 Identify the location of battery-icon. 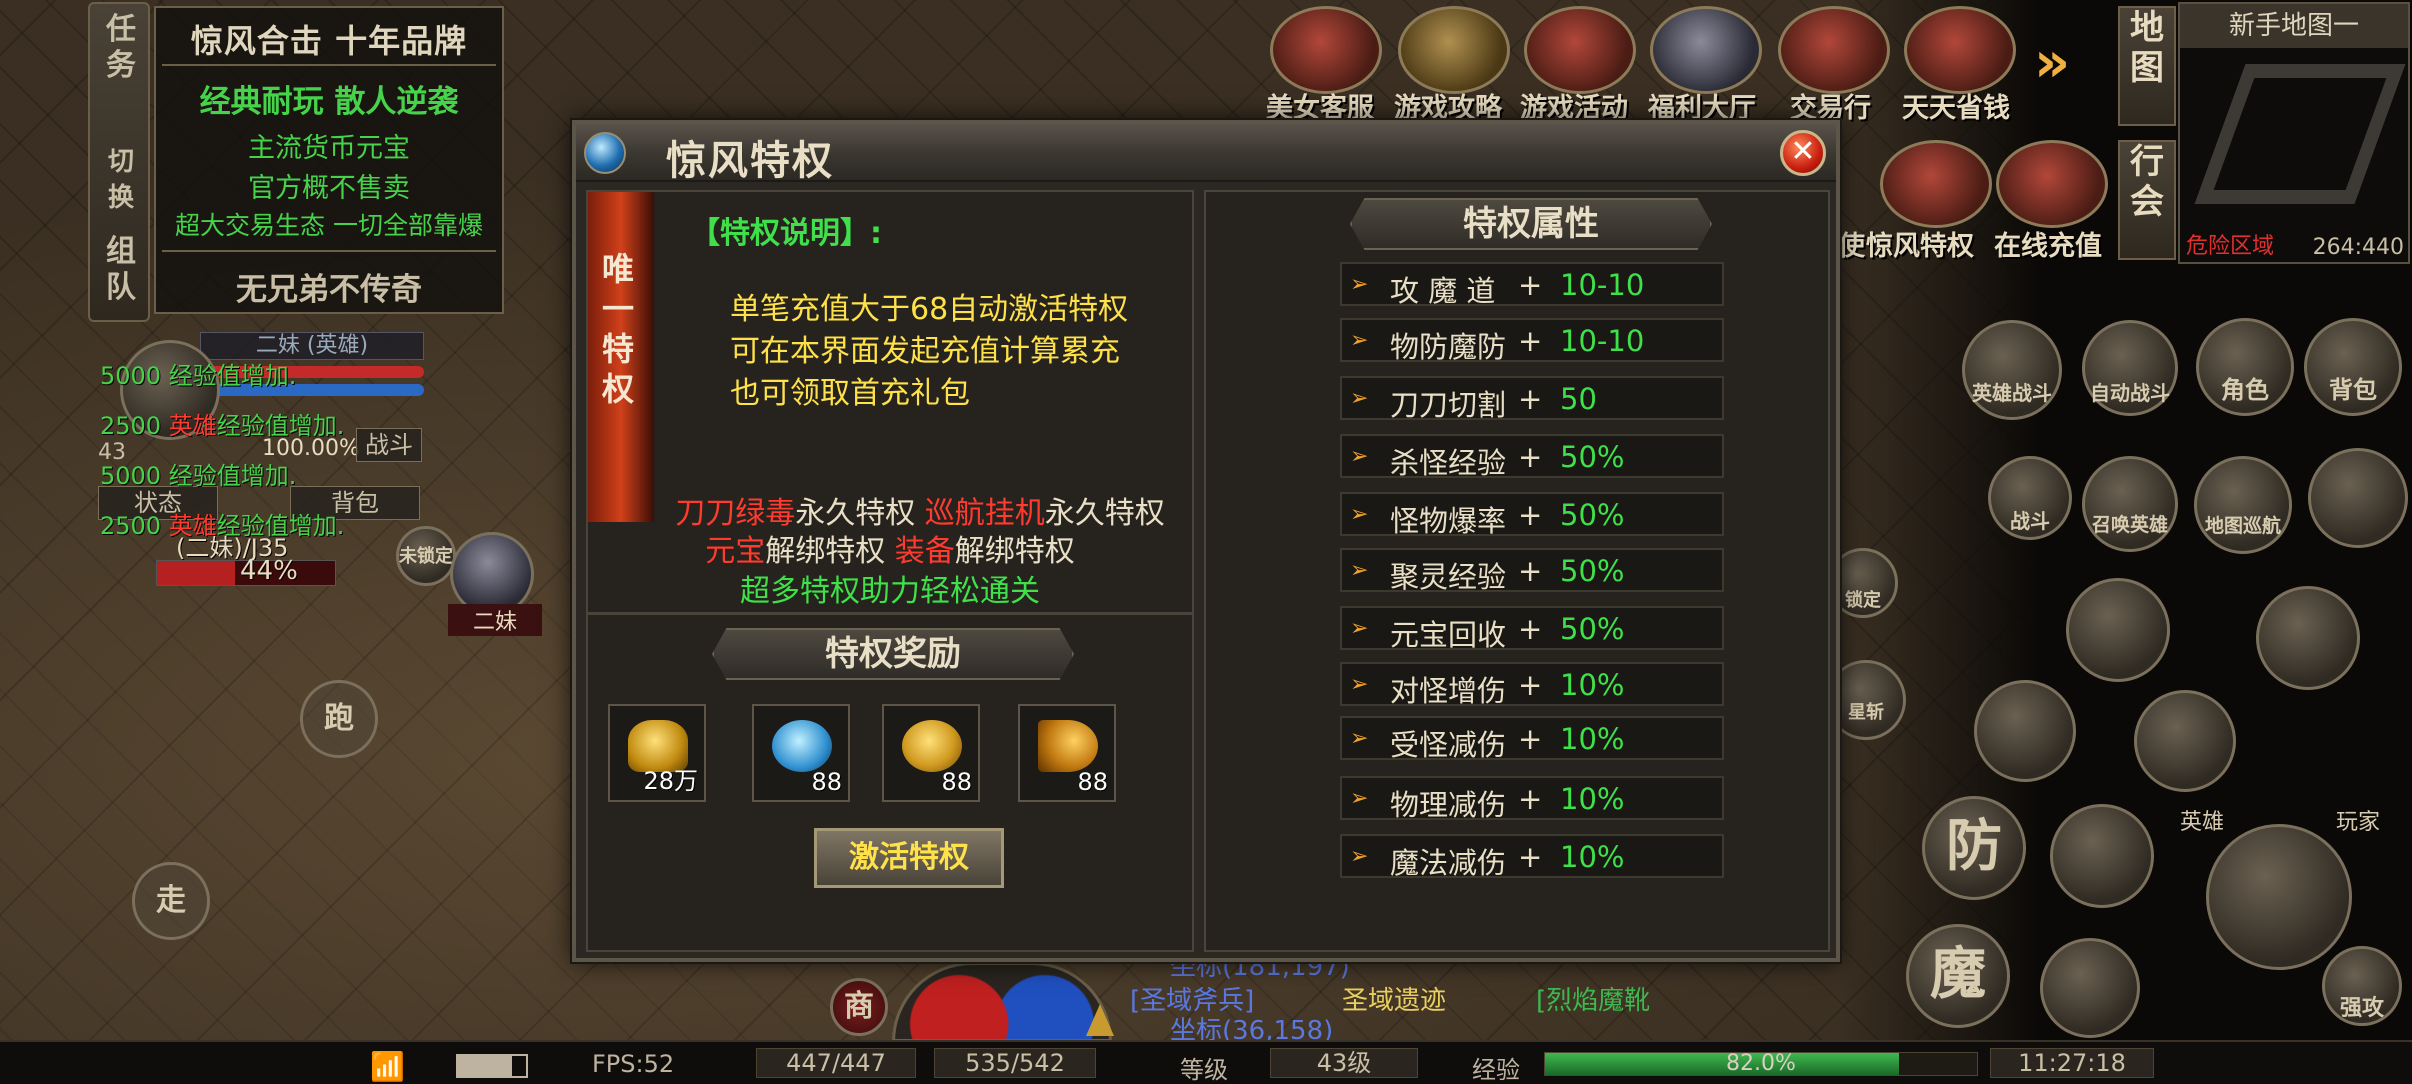
(492, 1066).